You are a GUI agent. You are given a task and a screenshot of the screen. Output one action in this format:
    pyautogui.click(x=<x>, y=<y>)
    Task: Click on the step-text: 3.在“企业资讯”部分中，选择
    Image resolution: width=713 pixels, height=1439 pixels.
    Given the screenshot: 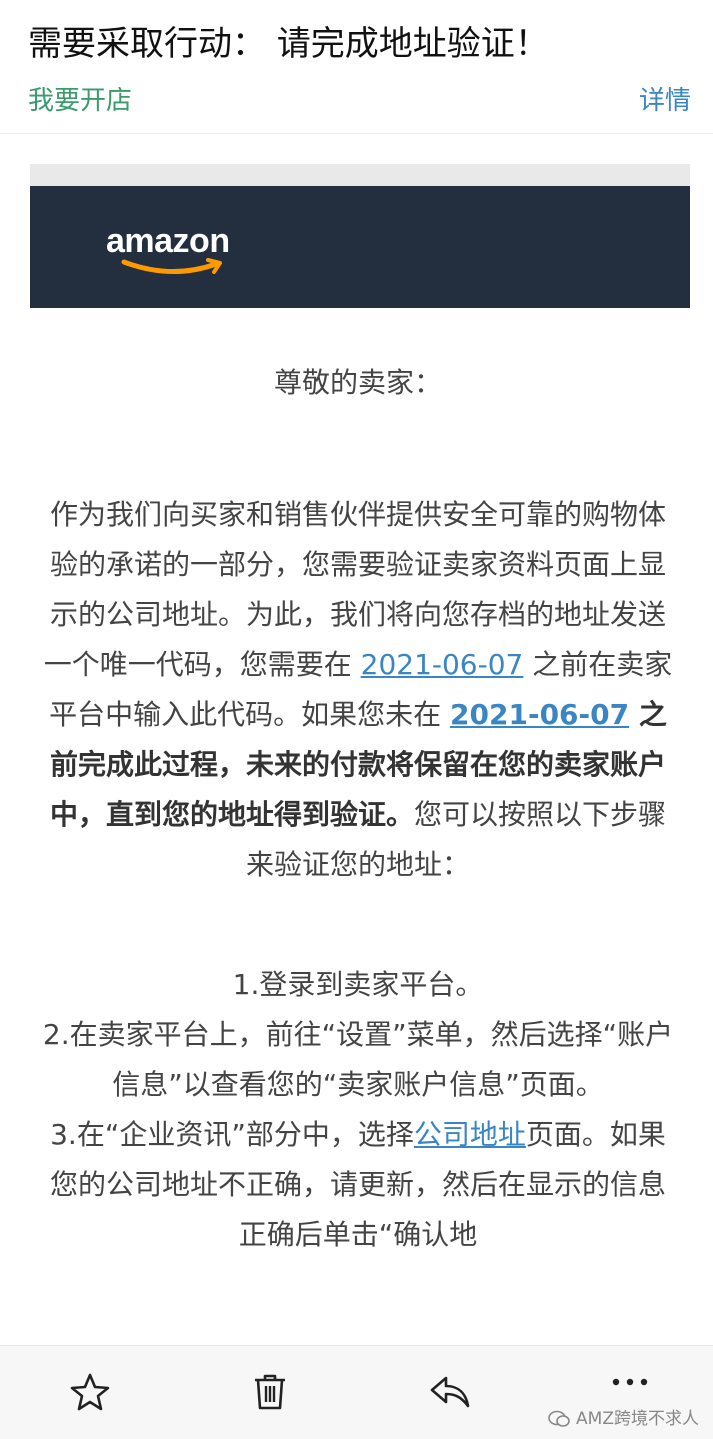 What is the action you would take?
    pyautogui.click(x=232, y=1134)
    